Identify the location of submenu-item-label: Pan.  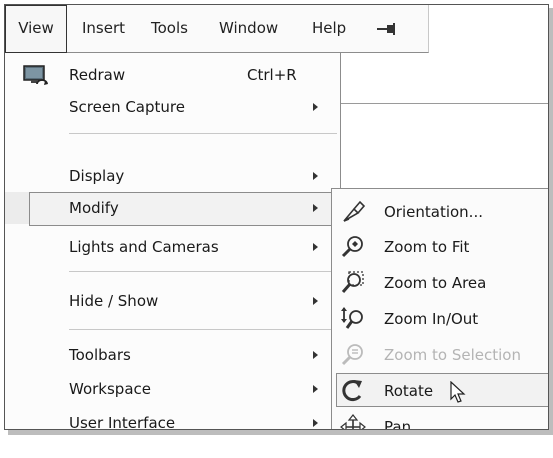
(398, 424).